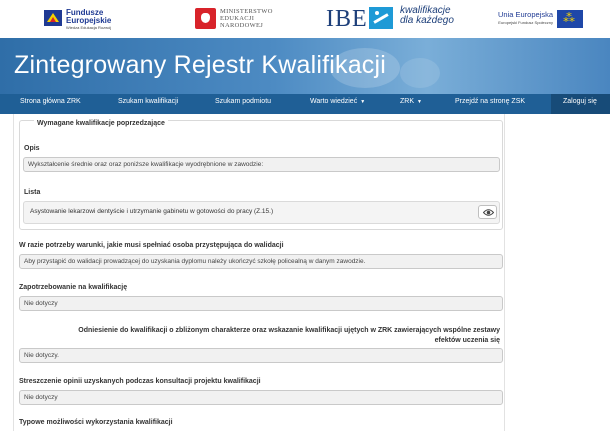 The image size is (610, 431). I want to click on eye-icon, so click(488, 212).